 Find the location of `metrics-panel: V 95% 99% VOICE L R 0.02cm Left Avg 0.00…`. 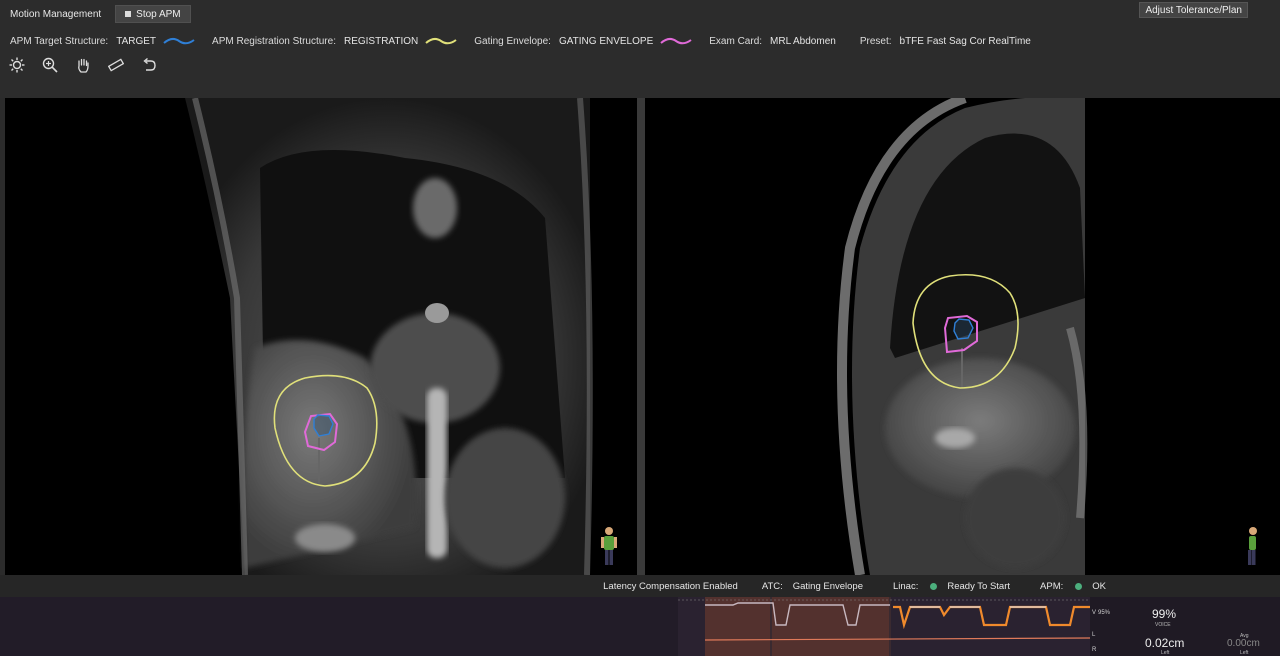

metrics-panel: V 95% 99% VOICE L R 0.02cm Left Avg 0.00… is located at coordinates (1185, 626).